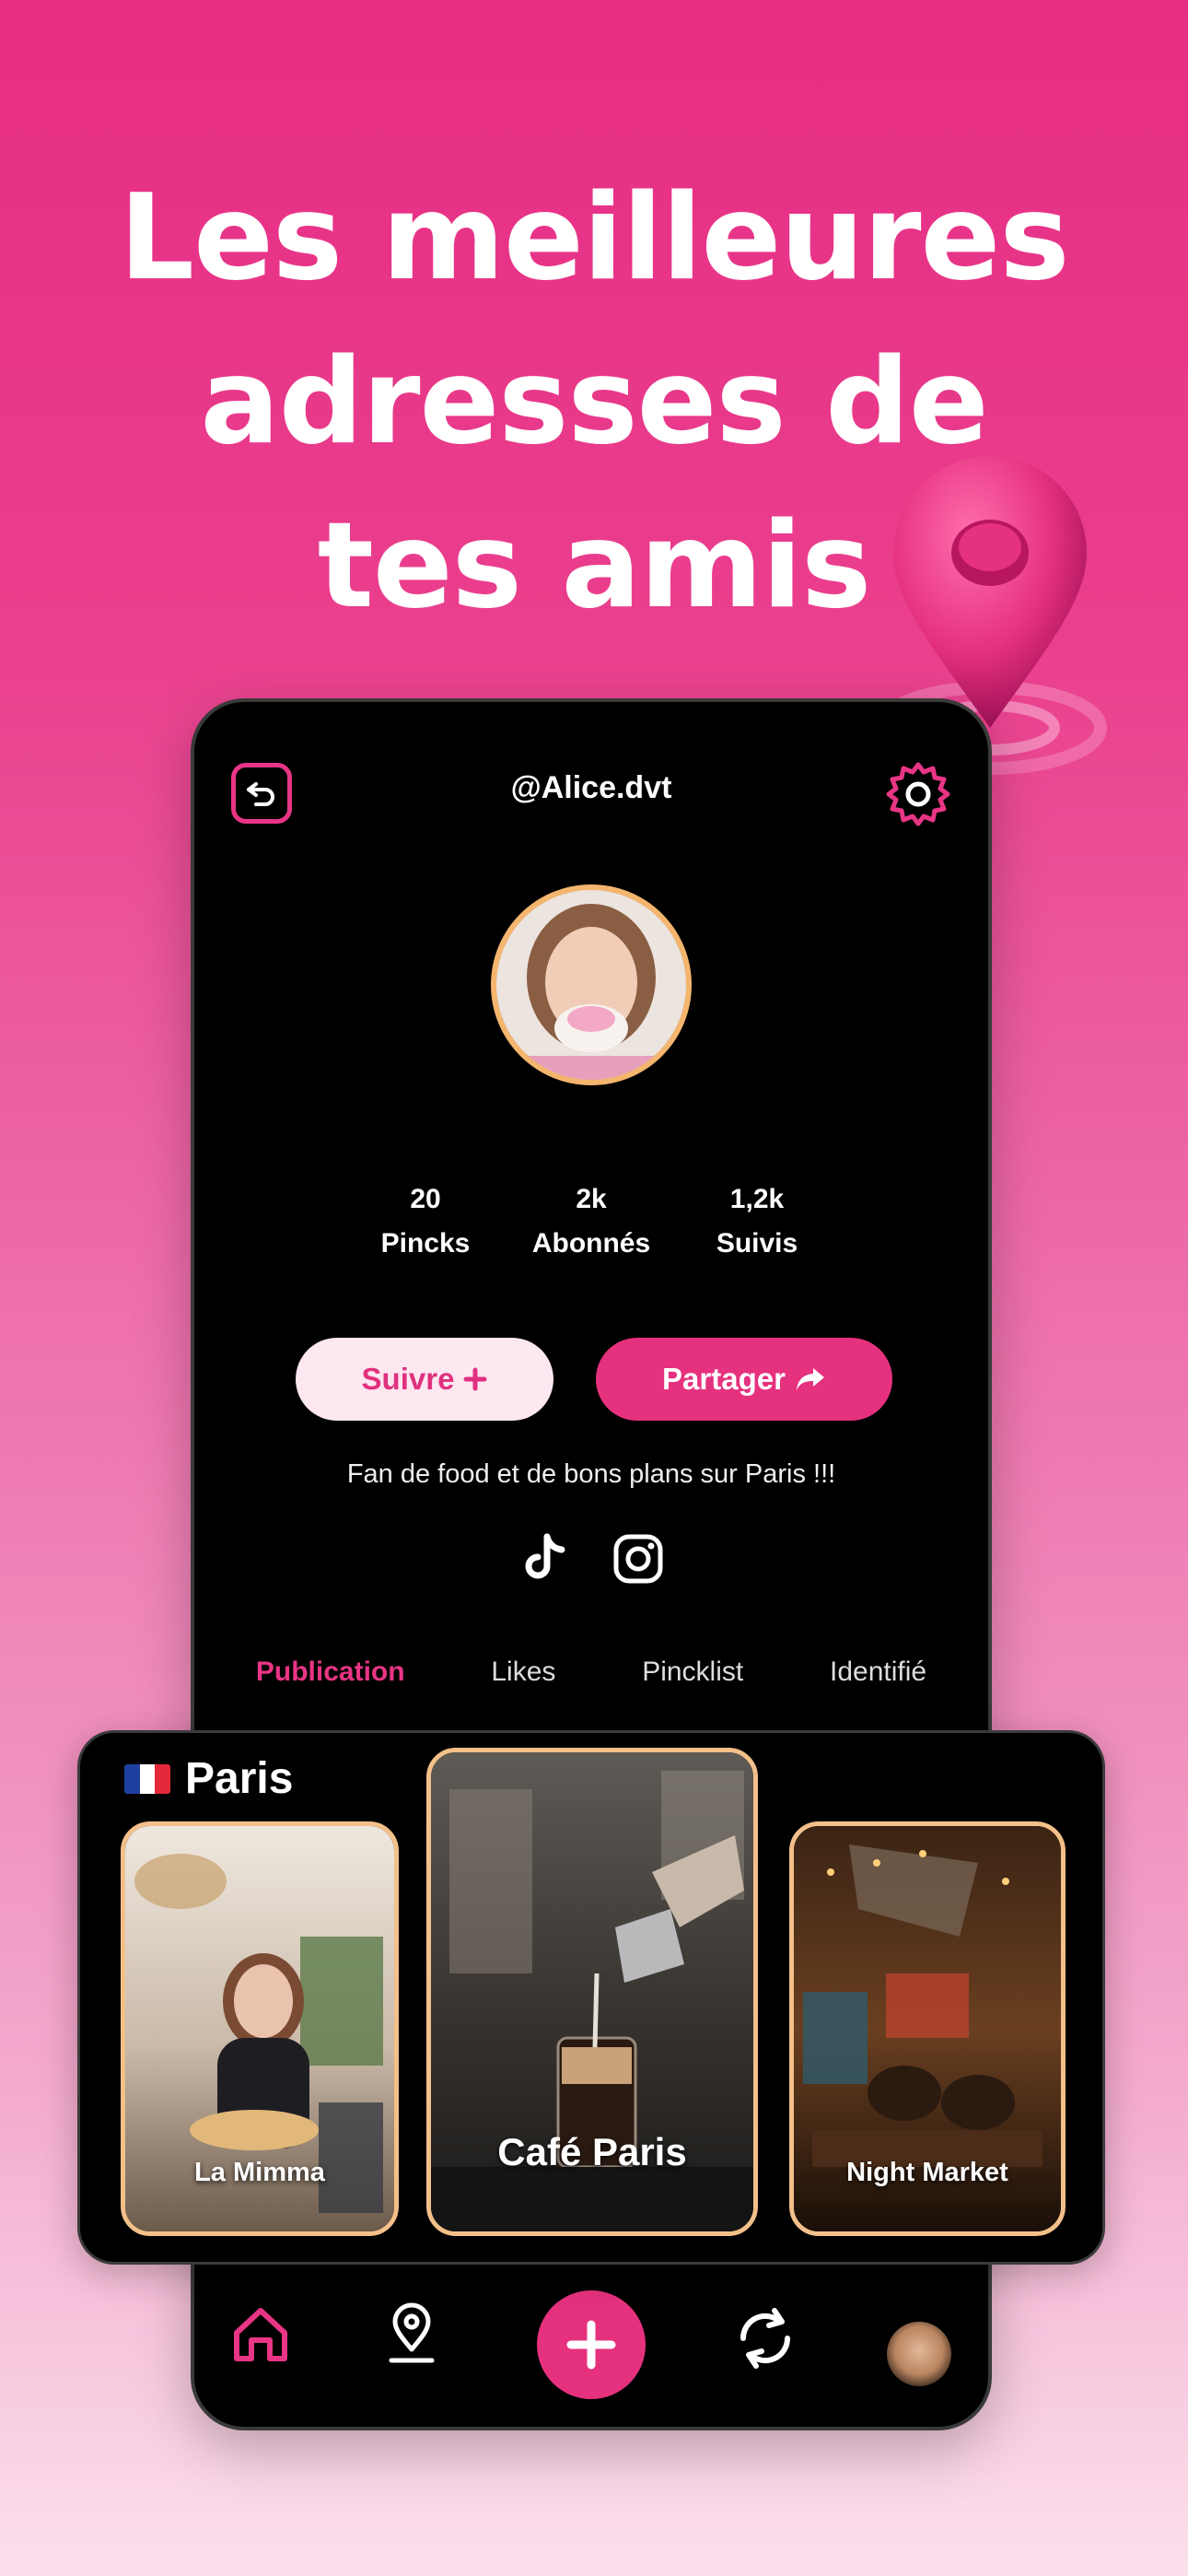 Image resolution: width=1188 pixels, height=2576 pixels. Describe the element at coordinates (591, 1559) in the screenshot. I see `social-links` at that location.